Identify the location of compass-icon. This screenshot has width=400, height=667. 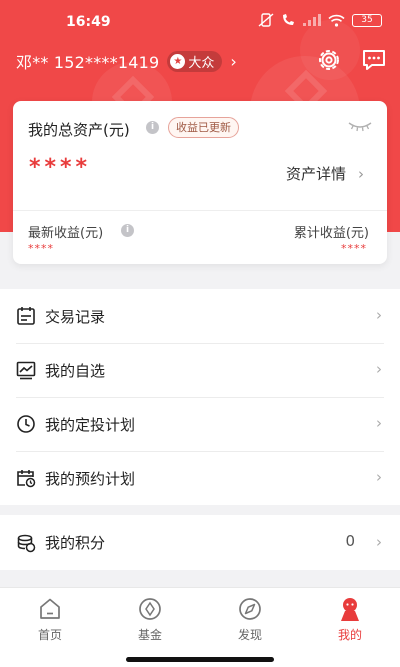
(250, 609).